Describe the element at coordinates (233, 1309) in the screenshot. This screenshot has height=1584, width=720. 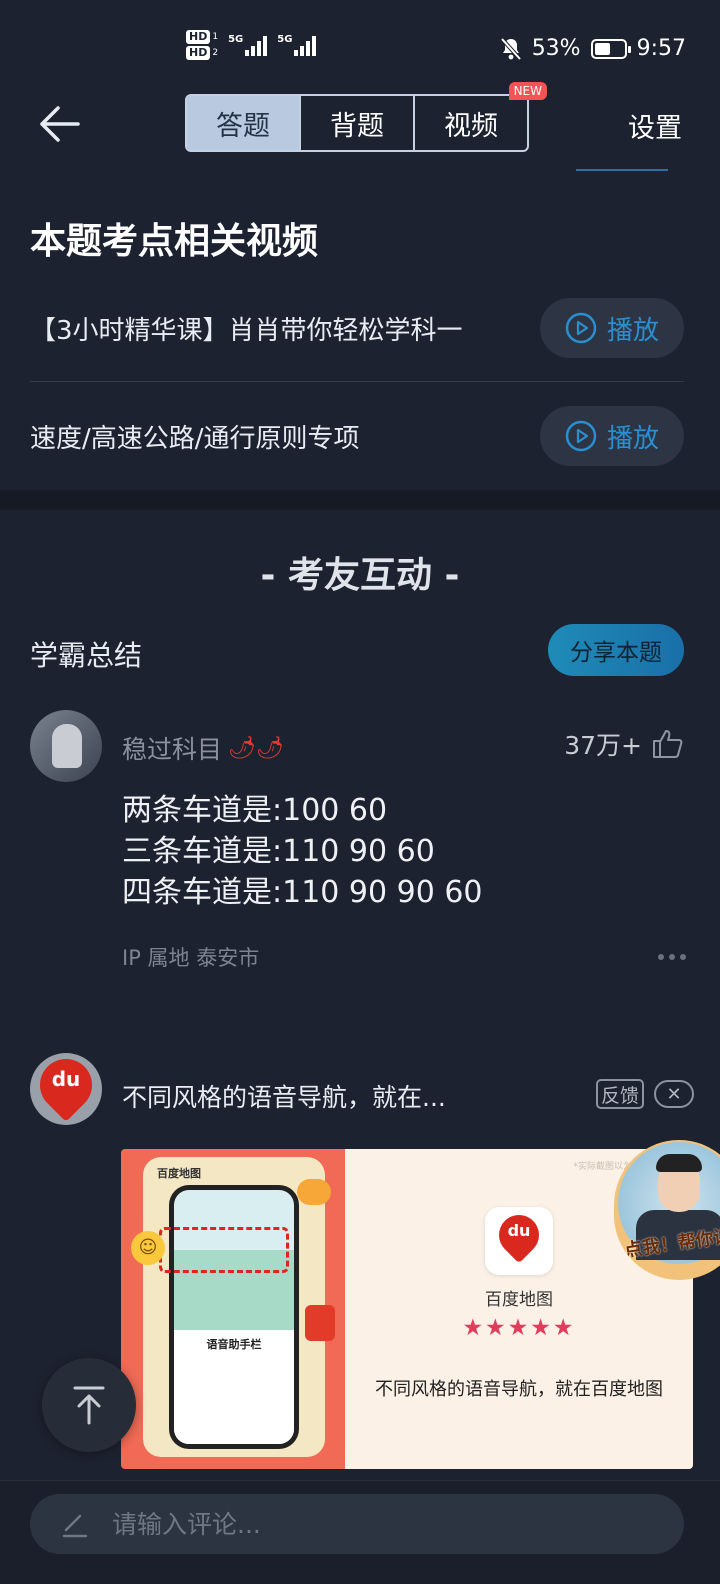
I see `ad-phone-illustration: 百度地图 语音助手栏 ☺` at that location.